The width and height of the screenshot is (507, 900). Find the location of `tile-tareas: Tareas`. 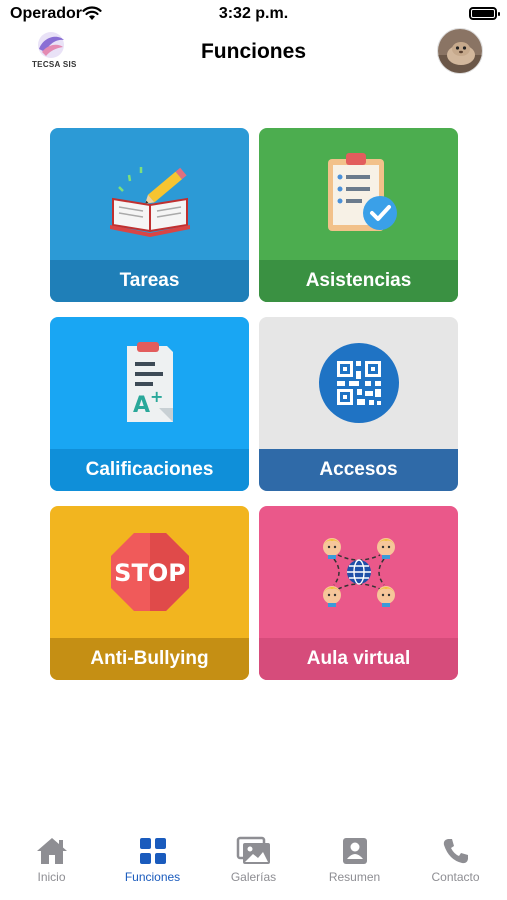

tile-tareas: Tareas is located at coordinates (149, 215).